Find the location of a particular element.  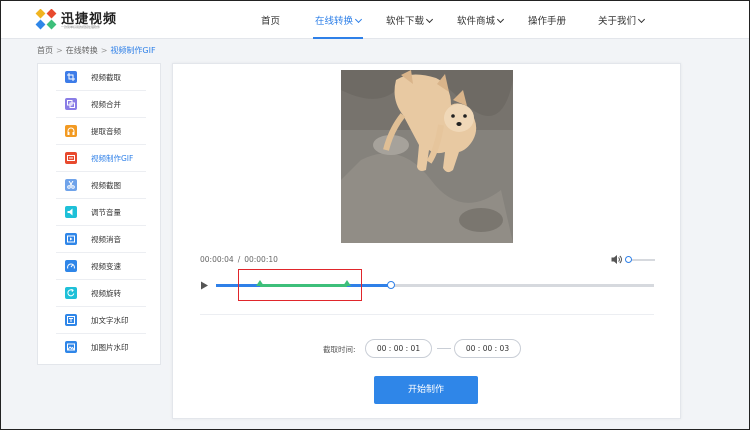

image-watermark-icon is located at coordinates (71, 347).